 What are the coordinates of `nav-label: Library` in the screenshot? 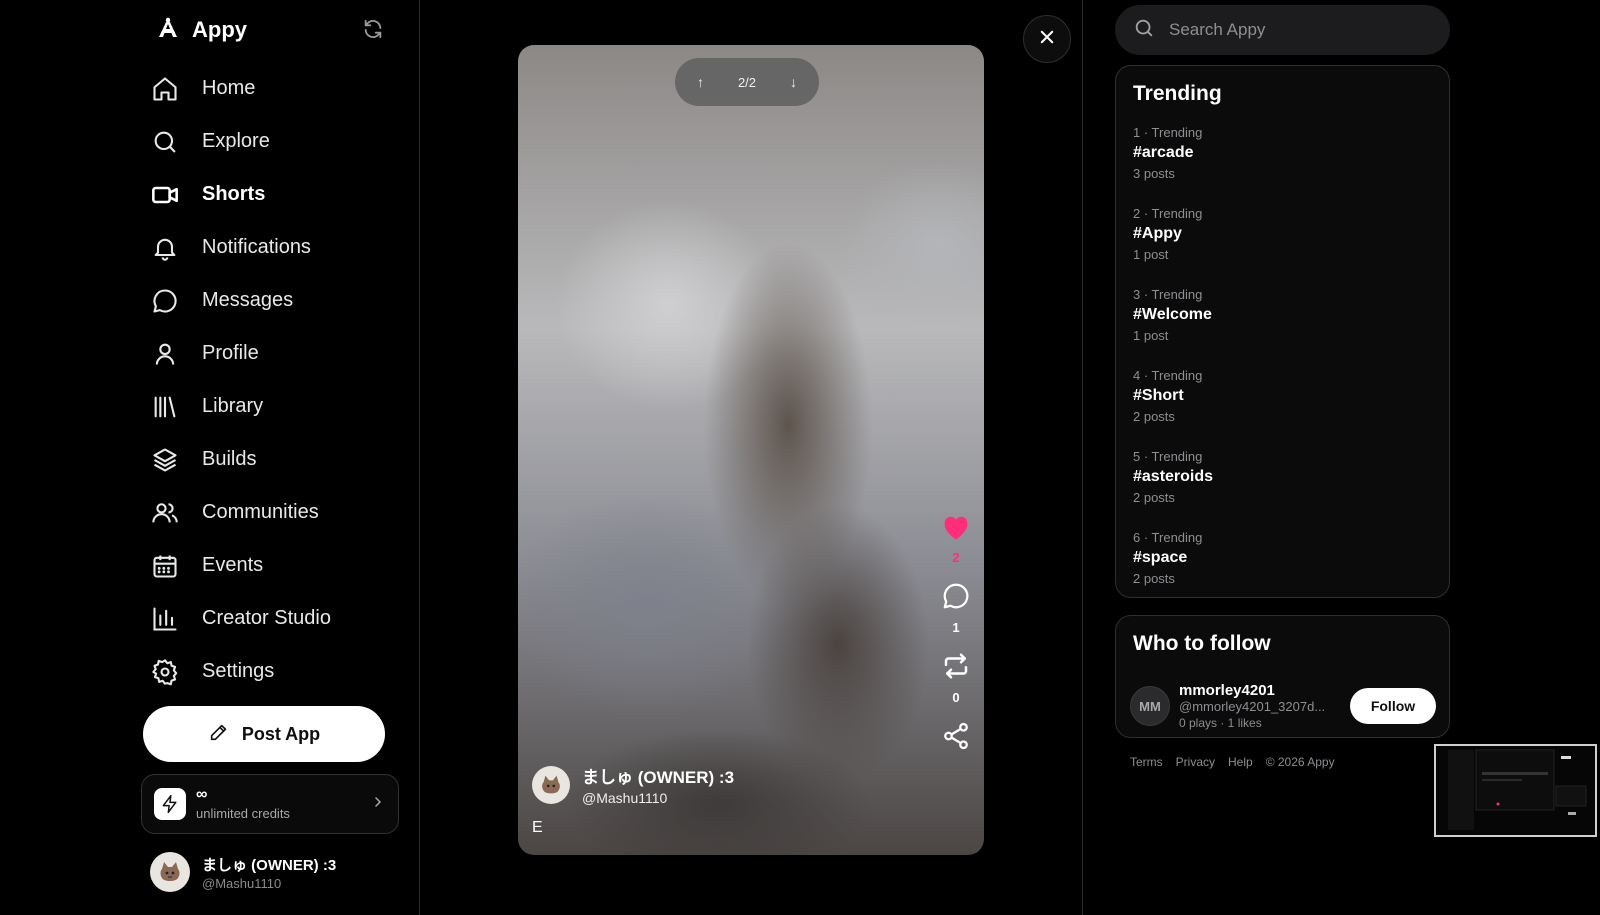 It's located at (233, 406).